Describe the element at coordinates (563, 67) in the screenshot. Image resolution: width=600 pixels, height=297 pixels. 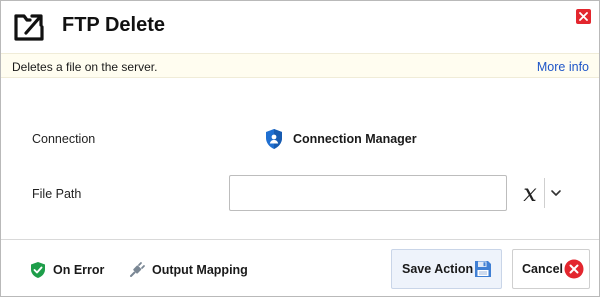
I see `more-info-link: More info` at that location.